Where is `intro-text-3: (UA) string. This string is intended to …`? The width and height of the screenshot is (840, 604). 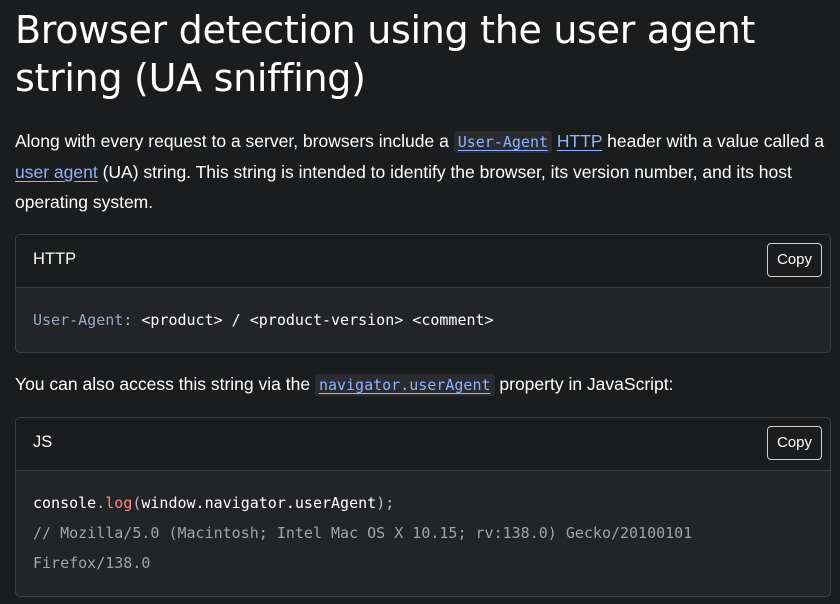
intro-text-3: (UA) string. This string is intended to … is located at coordinates (403, 187).